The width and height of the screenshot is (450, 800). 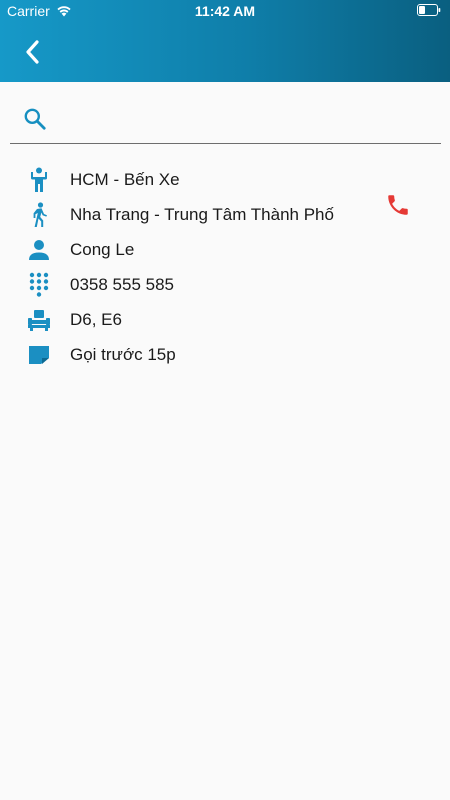 I want to click on search-icon, so click(x=35, y=119).